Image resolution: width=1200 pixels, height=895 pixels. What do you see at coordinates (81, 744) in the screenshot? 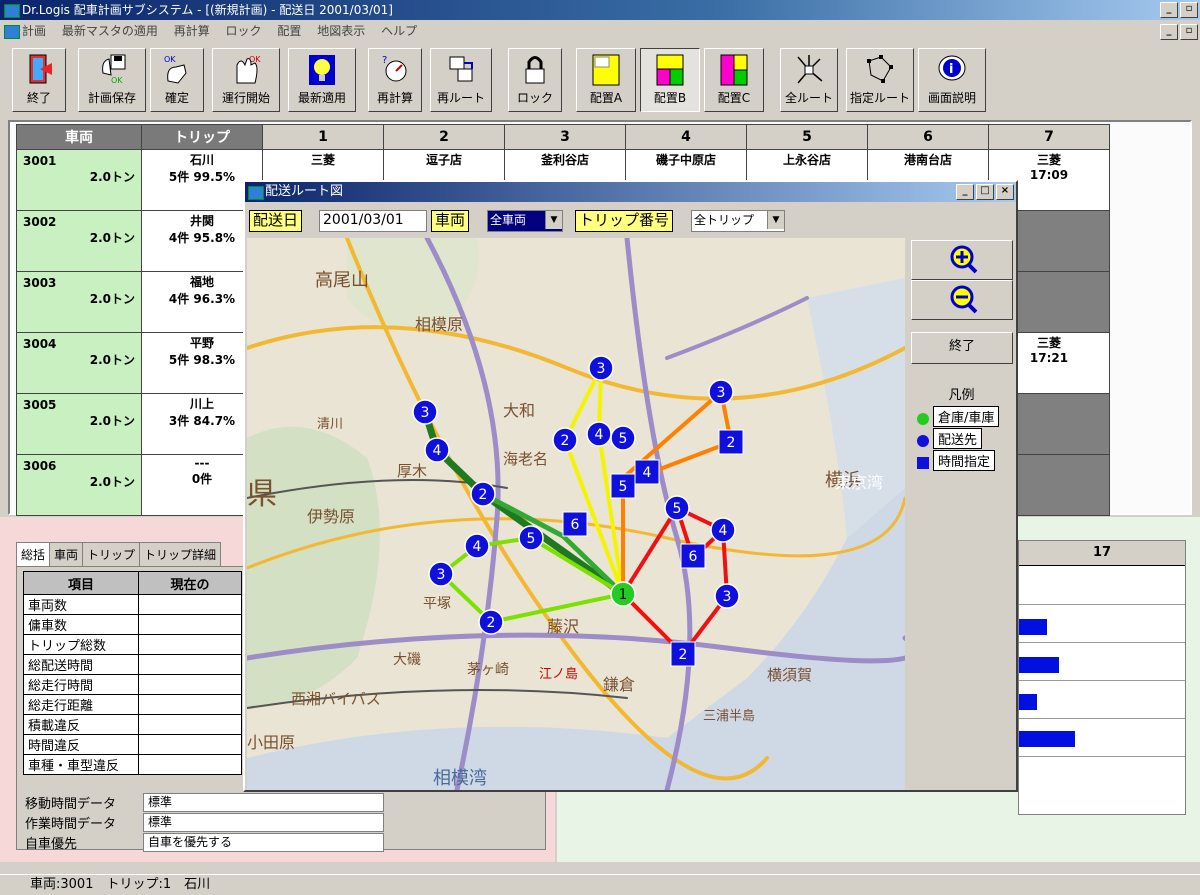
I see `summary-item: 時間違反` at bounding box center [81, 744].